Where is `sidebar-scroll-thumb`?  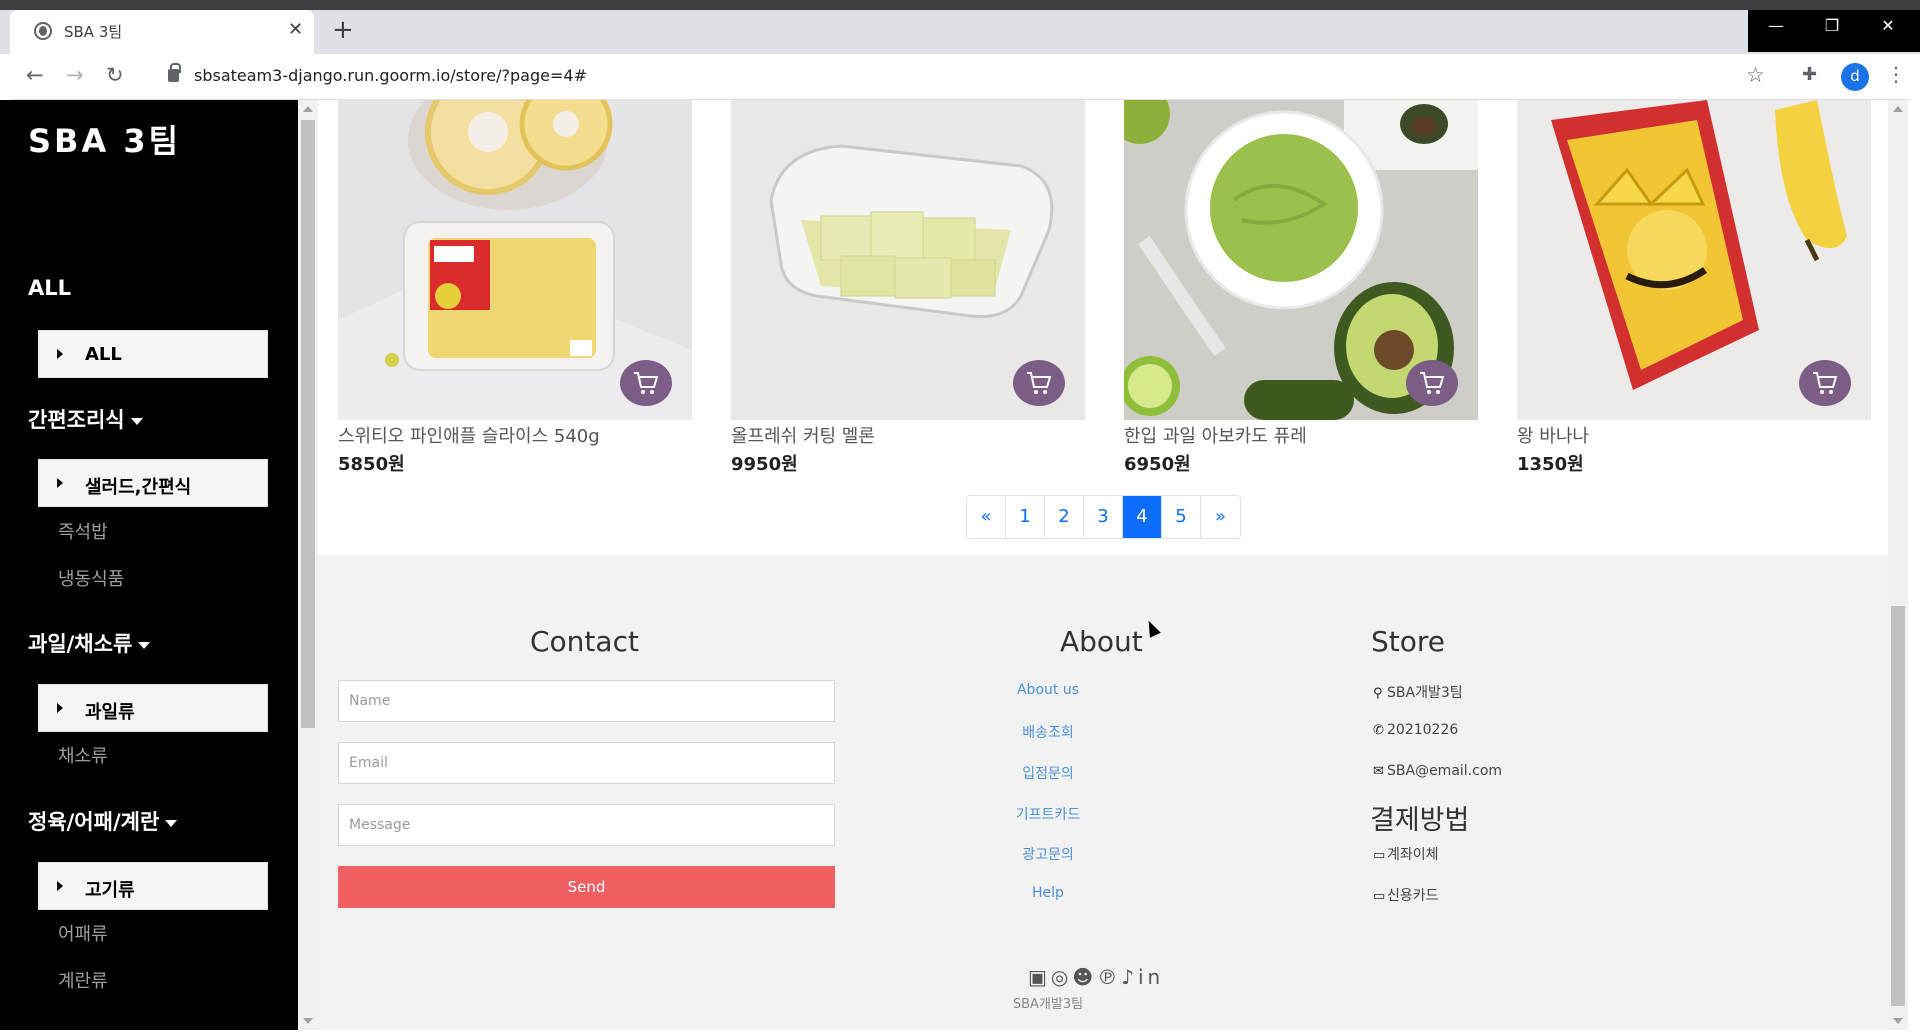 sidebar-scroll-thumb is located at coordinates (308, 424).